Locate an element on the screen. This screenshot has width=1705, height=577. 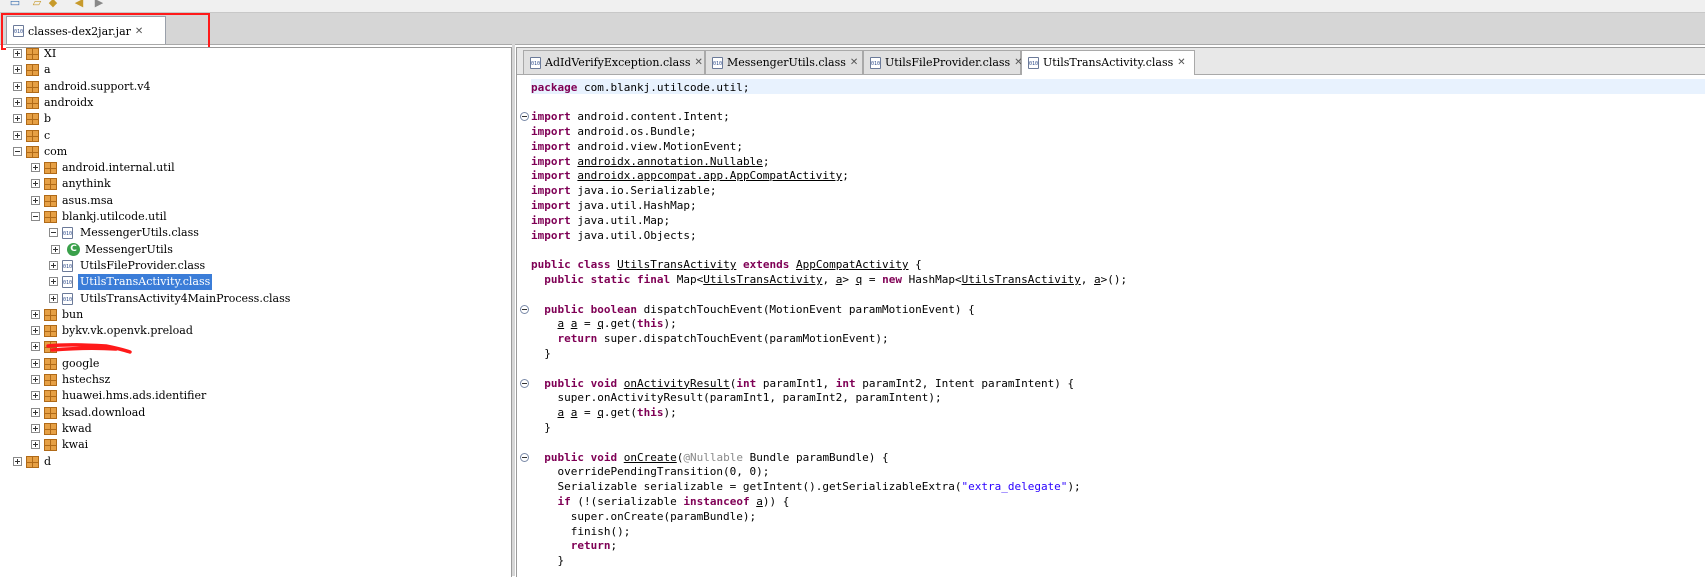
tree-node-label: UtilsFileProvider.class is located at coordinates (143, 265).